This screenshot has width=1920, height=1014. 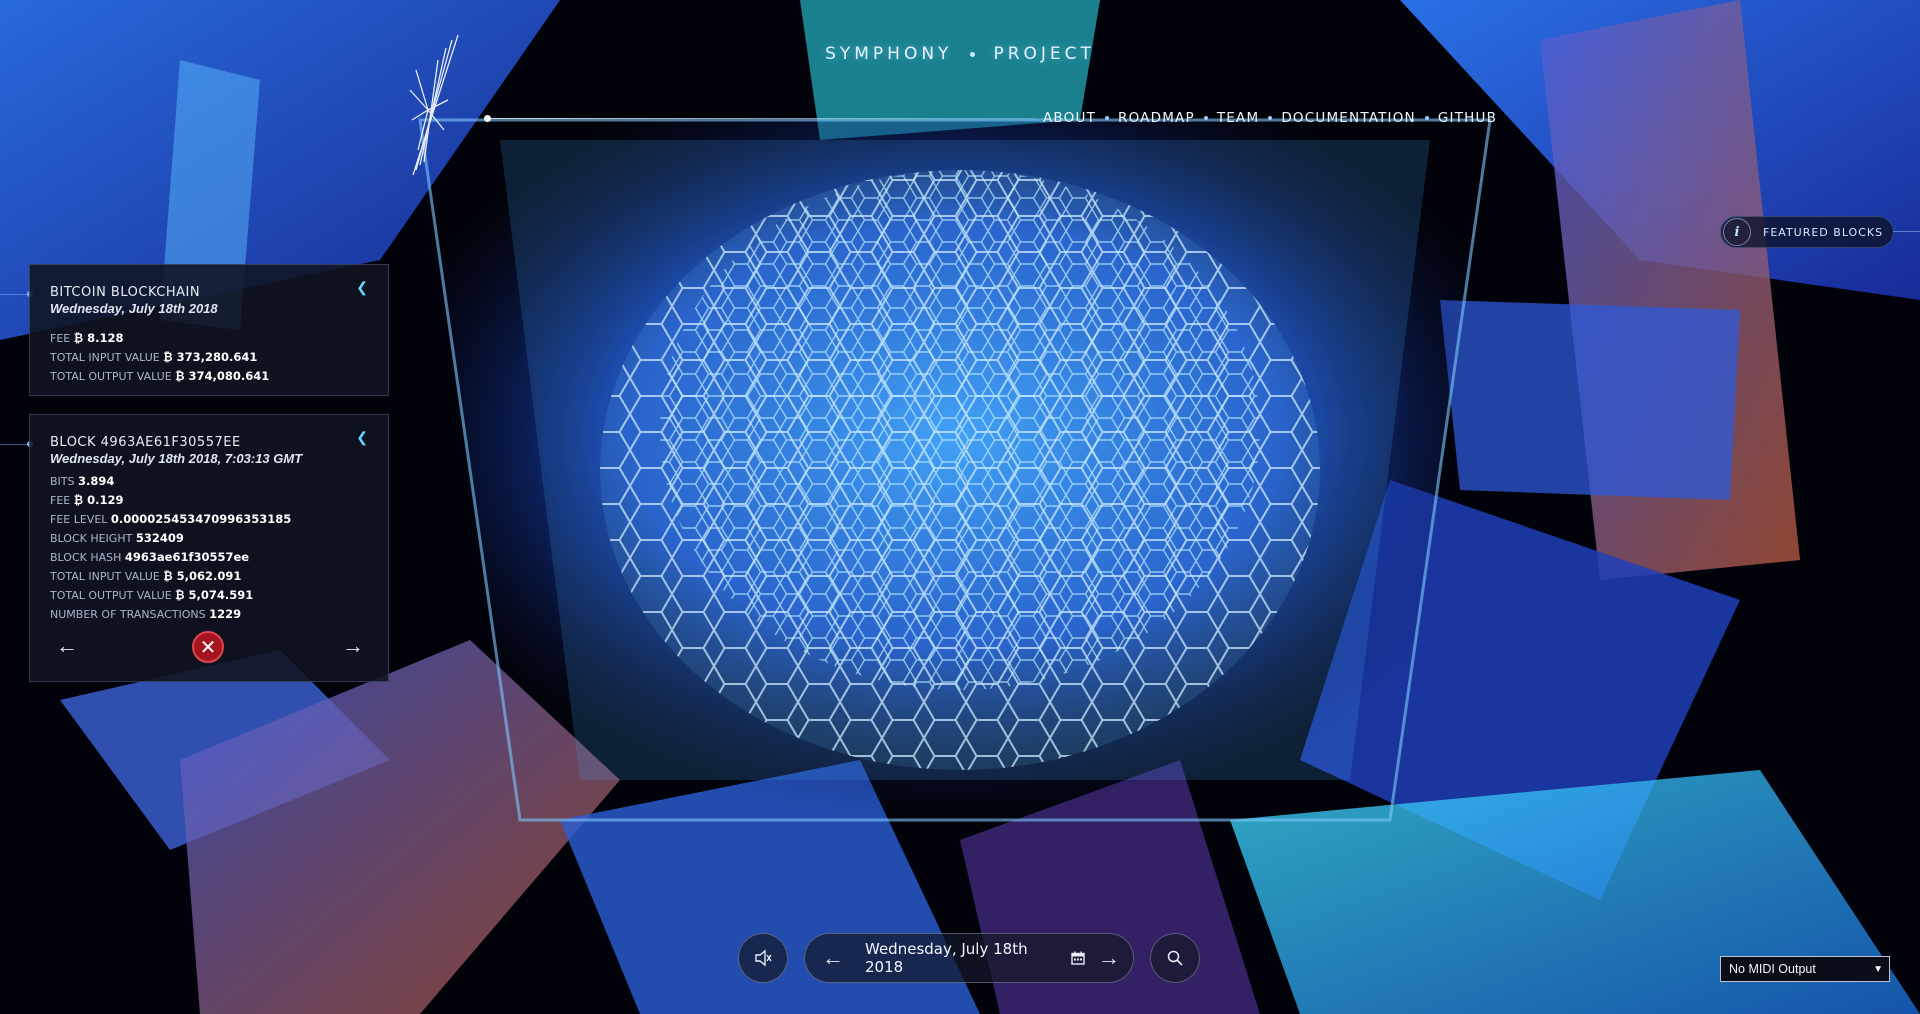 I want to click on stat-label: BLOCK HASH, so click(x=86, y=557).